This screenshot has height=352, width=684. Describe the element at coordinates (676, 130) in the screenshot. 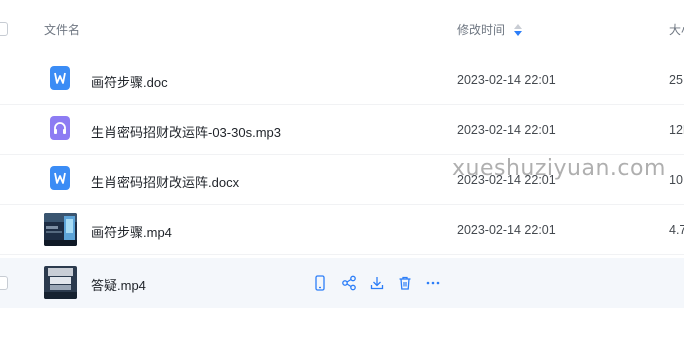

I see `file-size: 12M` at that location.